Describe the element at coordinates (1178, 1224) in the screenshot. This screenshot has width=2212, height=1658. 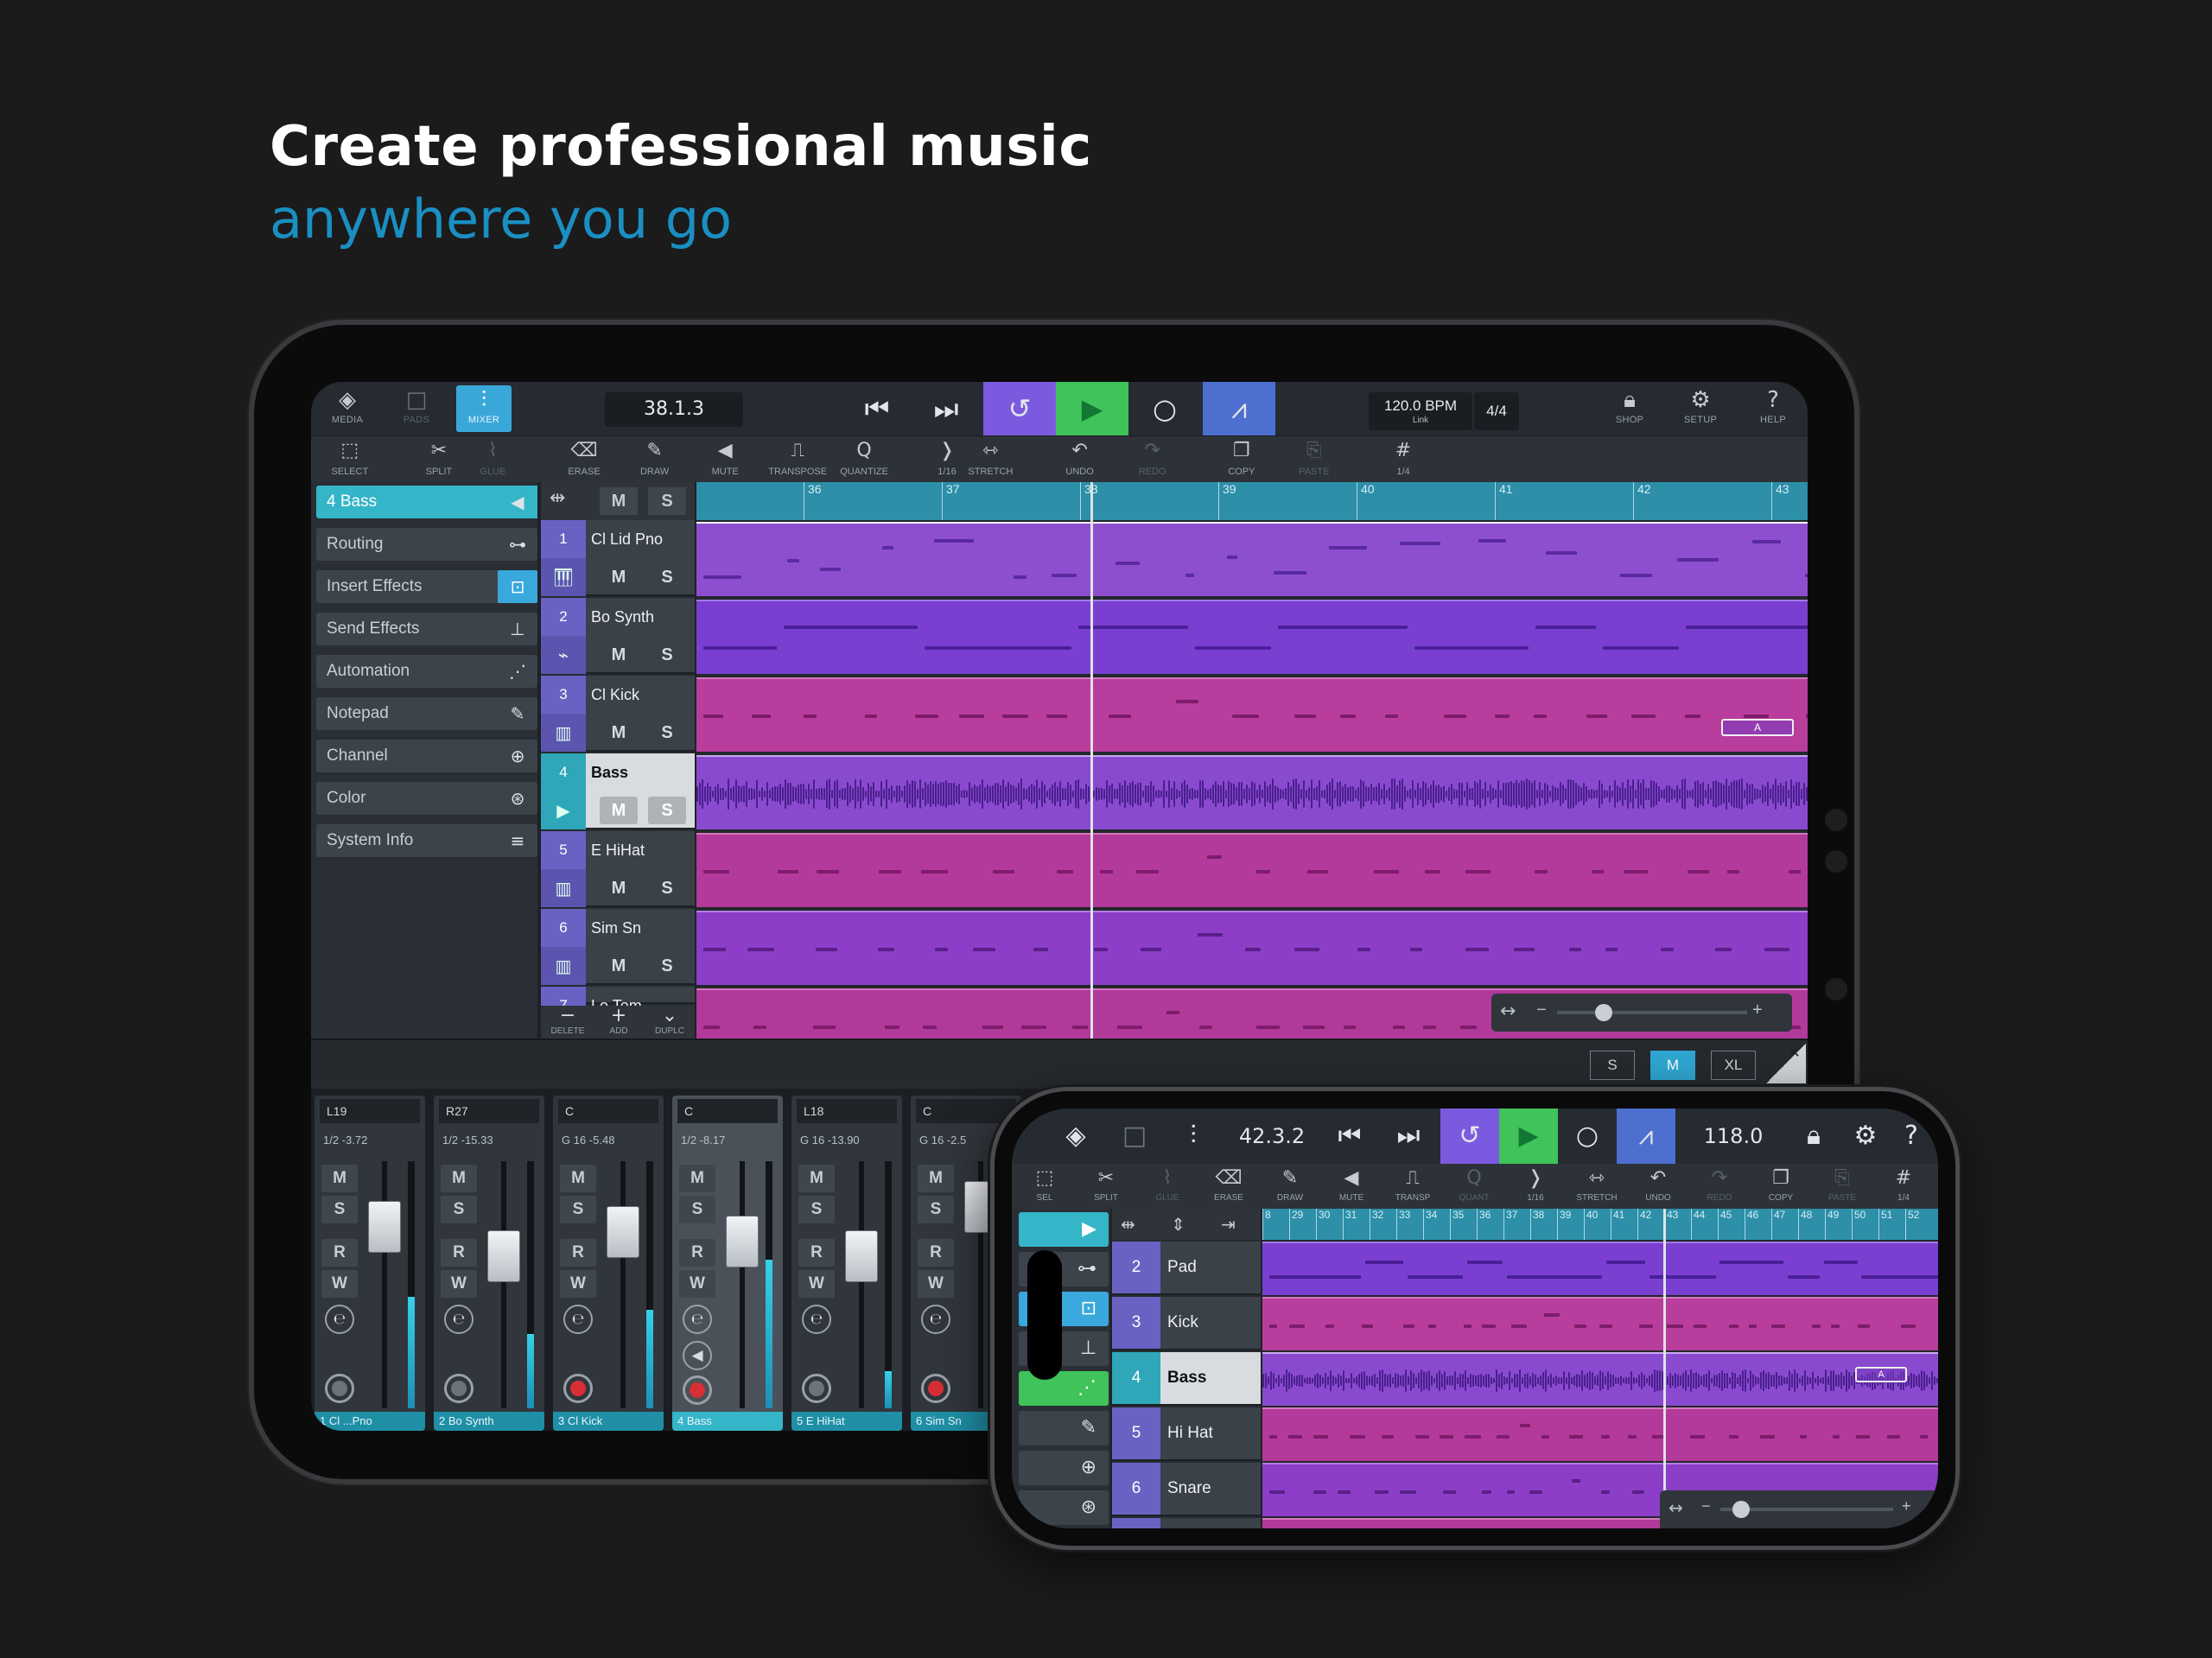
I see `height-icon: ⇕` at that location.